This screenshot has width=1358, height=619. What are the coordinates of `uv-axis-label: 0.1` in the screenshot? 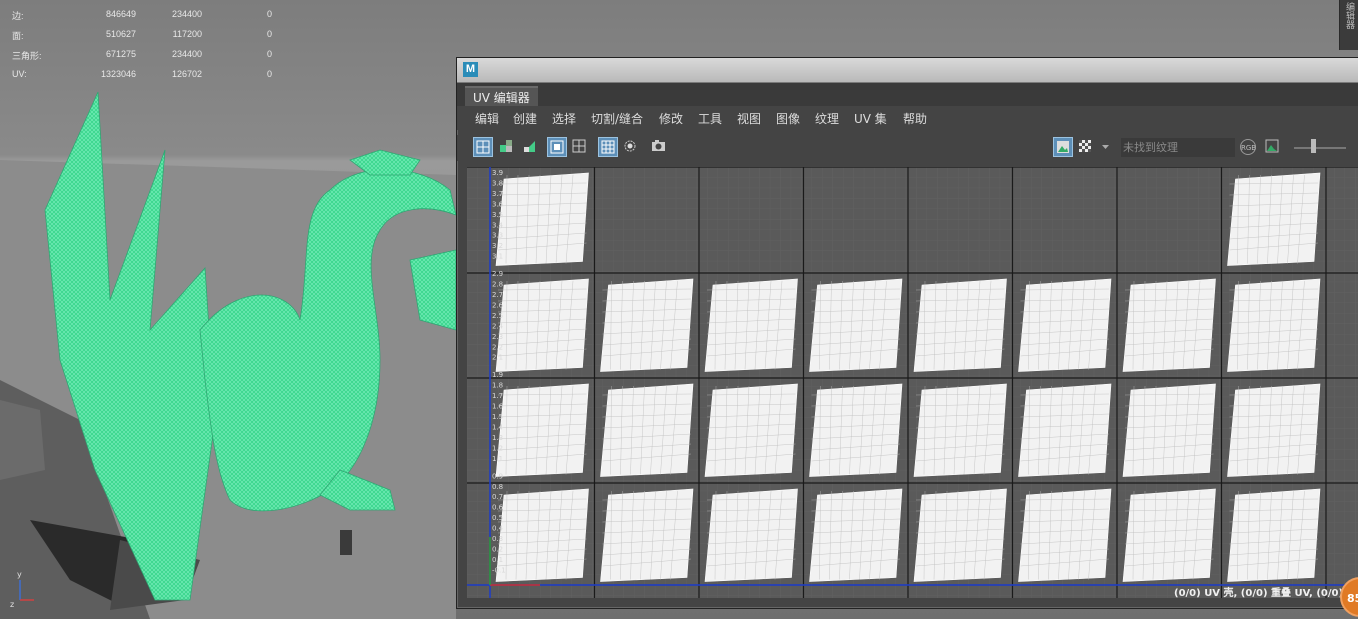 It's located at (497, 560).